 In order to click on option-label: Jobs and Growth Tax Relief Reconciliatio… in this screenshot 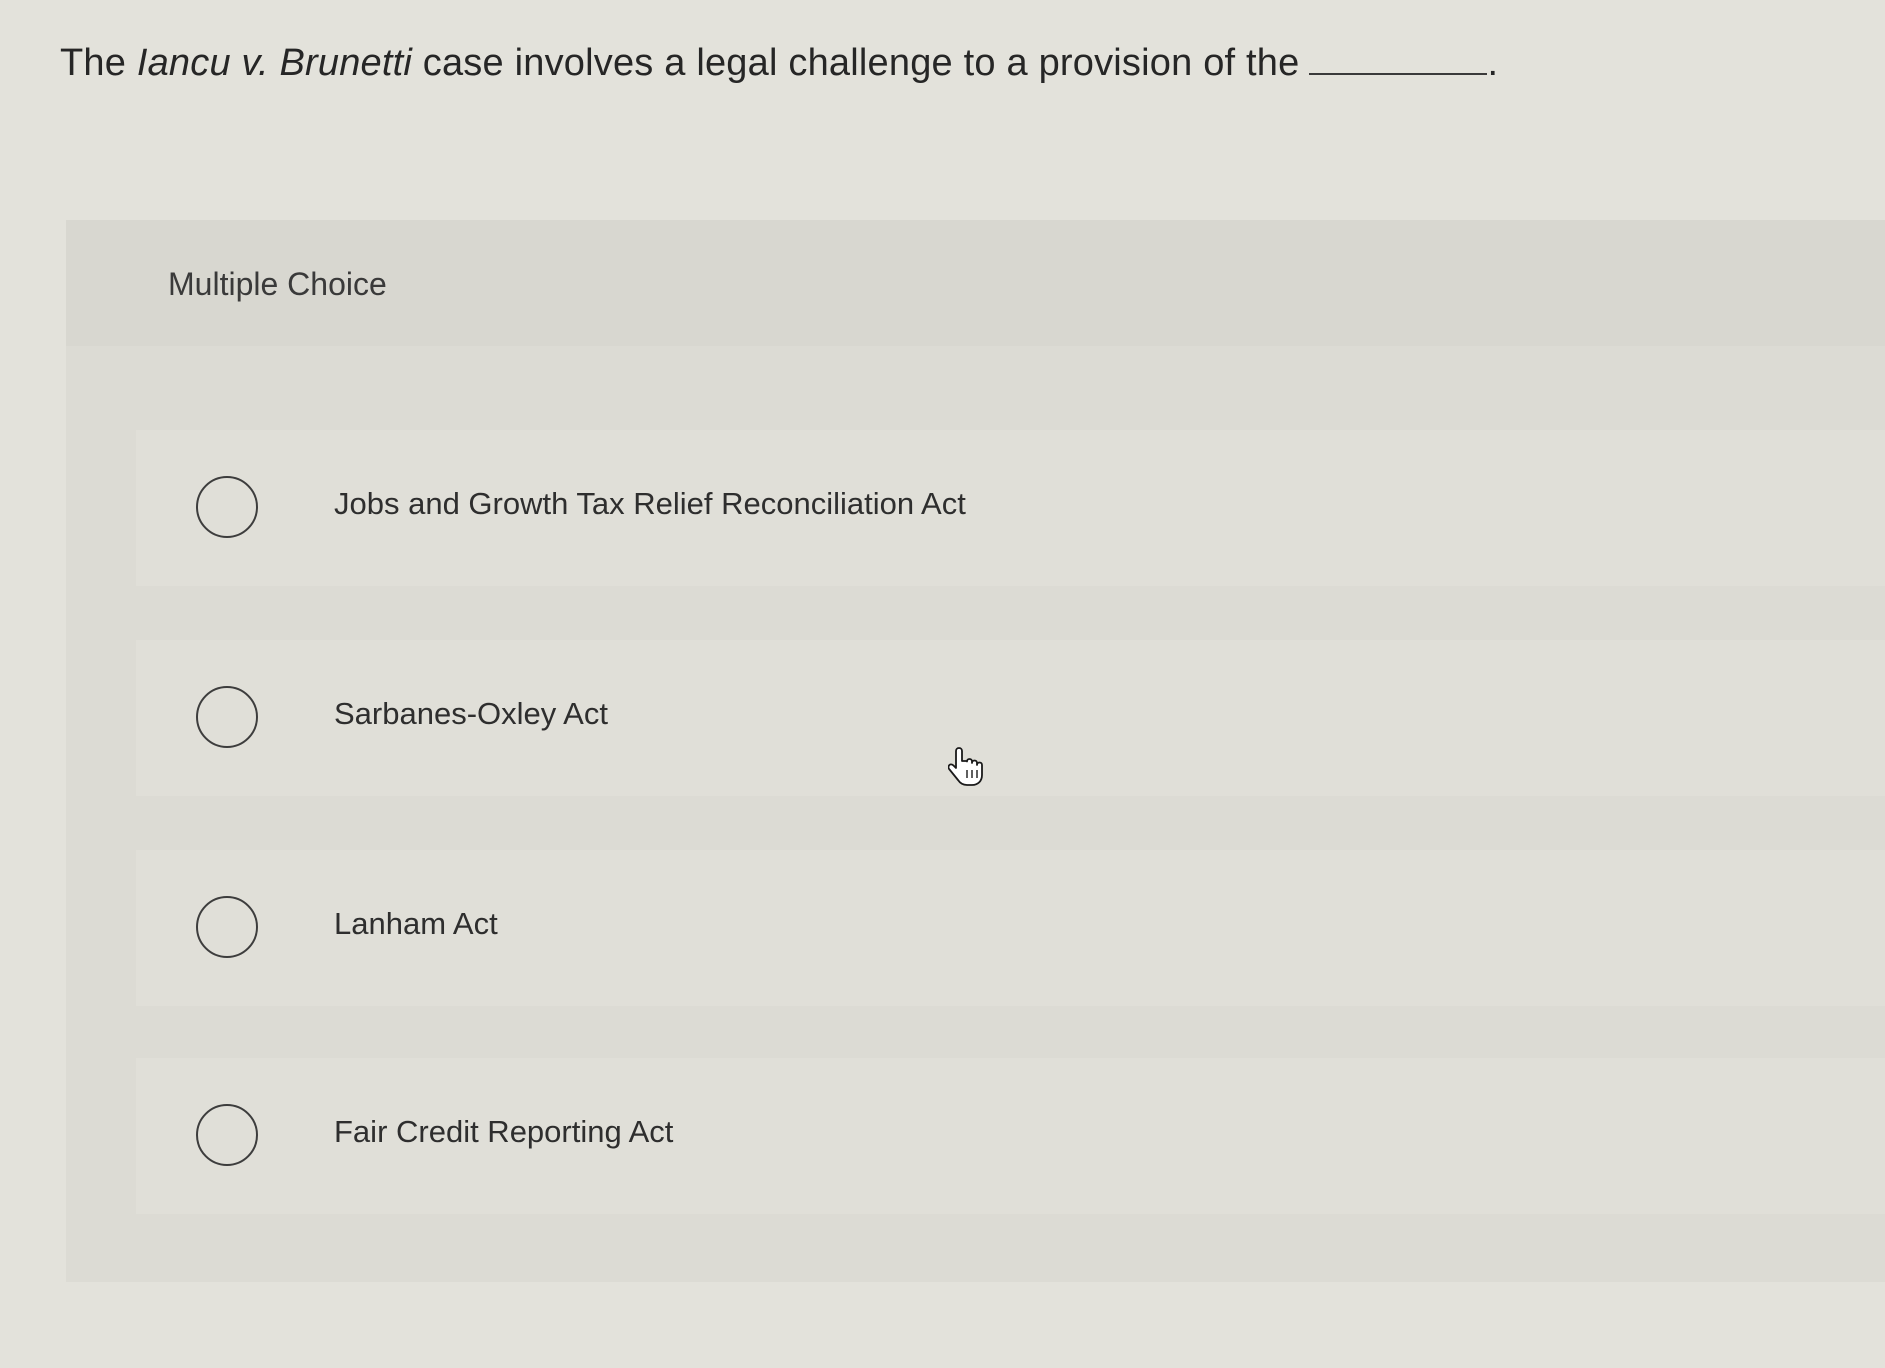, I will do `click(650, 503)`.